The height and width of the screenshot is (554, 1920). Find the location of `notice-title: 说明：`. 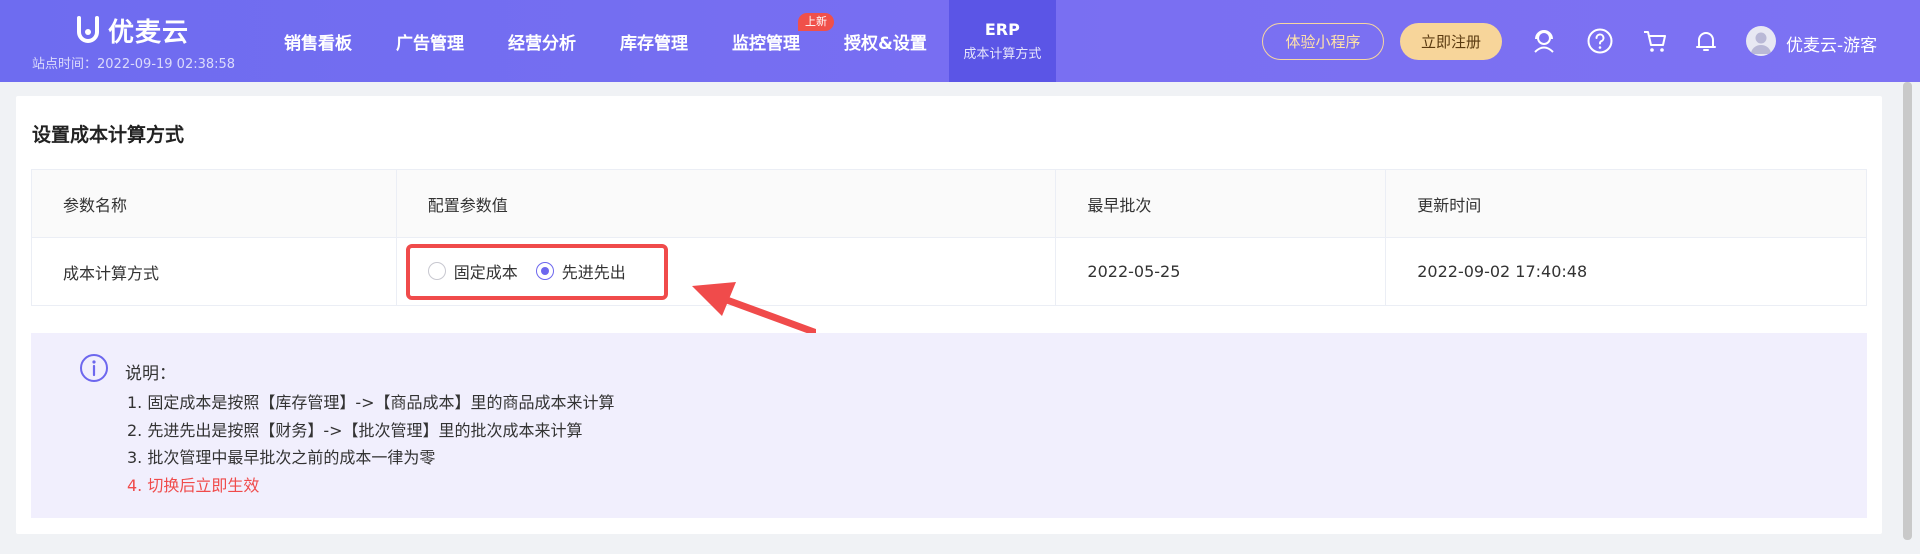

notice-title: 说明： is located at coordinates (150, 374).